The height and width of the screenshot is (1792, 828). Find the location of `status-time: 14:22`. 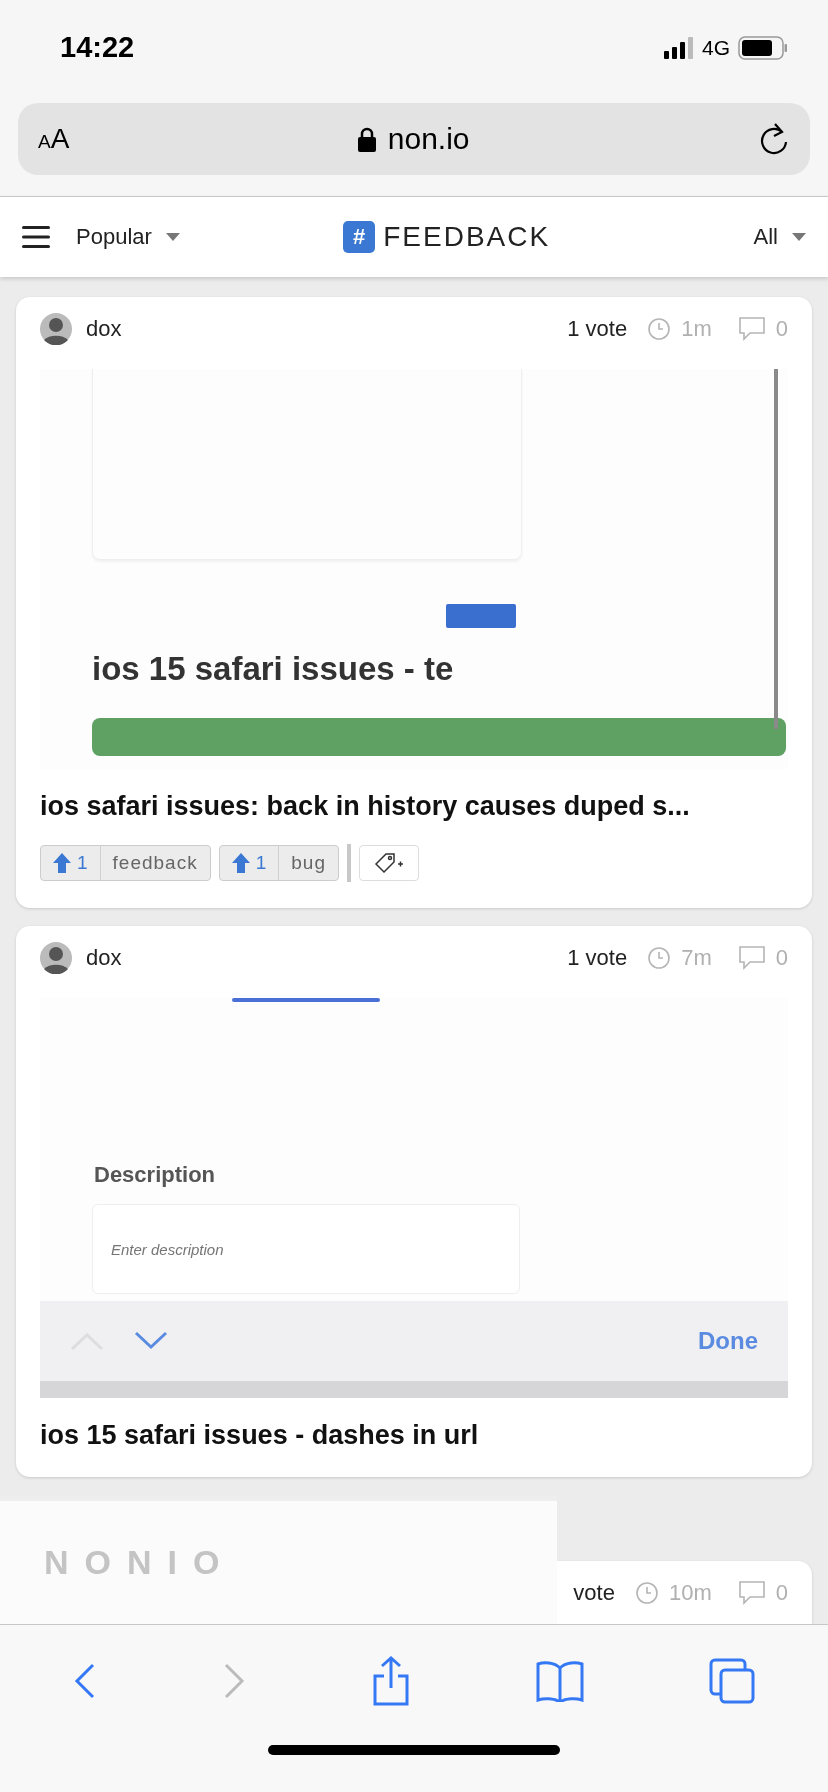

status-time: 14:22 is located at coordinates (97, 47).